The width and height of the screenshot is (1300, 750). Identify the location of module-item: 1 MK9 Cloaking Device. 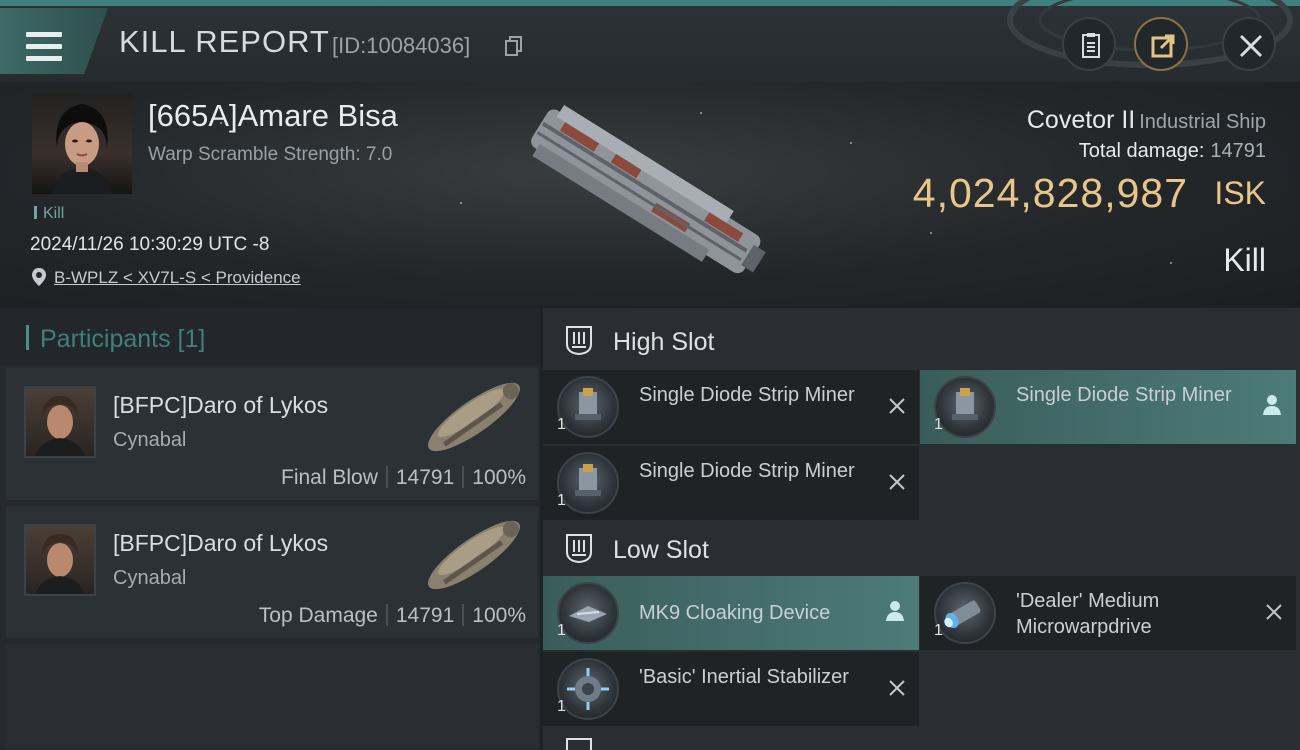
(731, 613).